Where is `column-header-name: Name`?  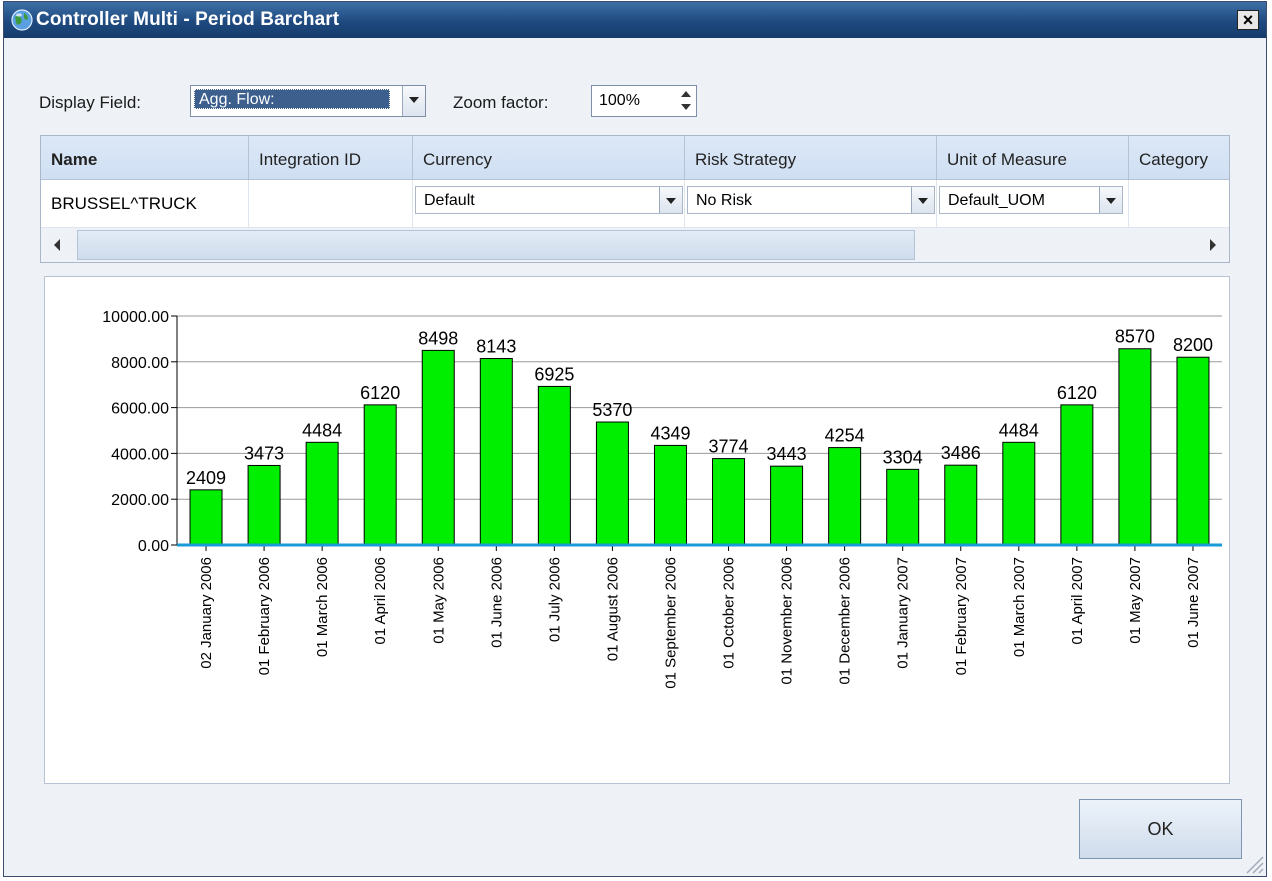
column-header-name: Name is located at coordinates (145, 158).